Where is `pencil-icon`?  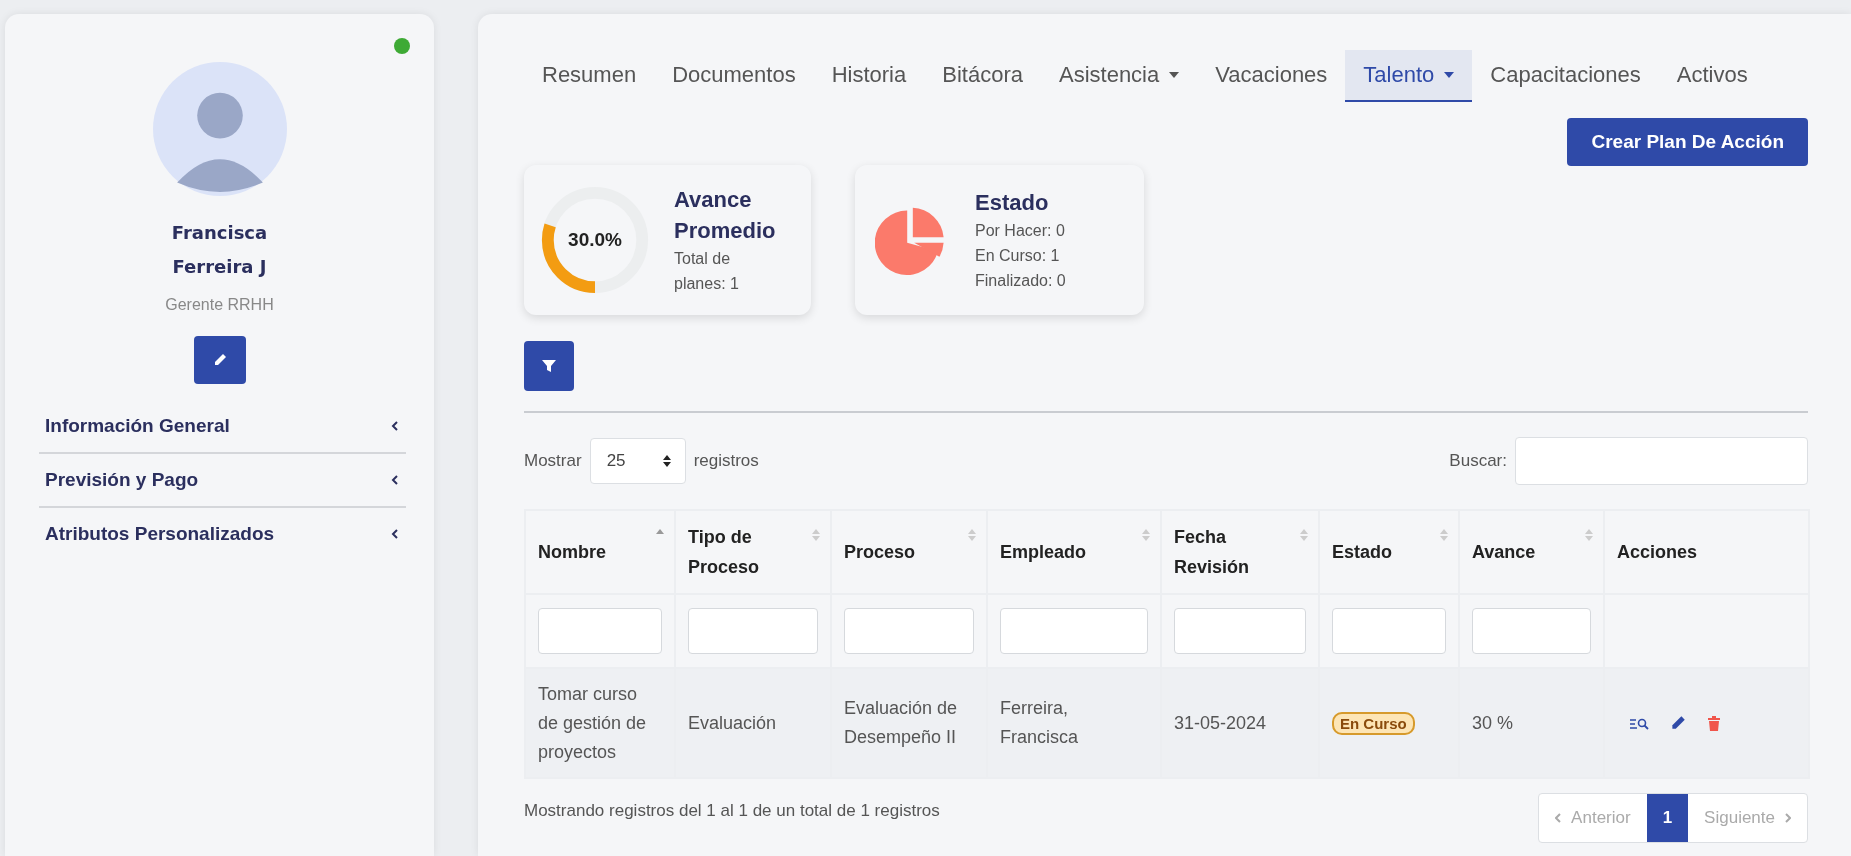 pencil-icon is located at coordinates (1678, 723).